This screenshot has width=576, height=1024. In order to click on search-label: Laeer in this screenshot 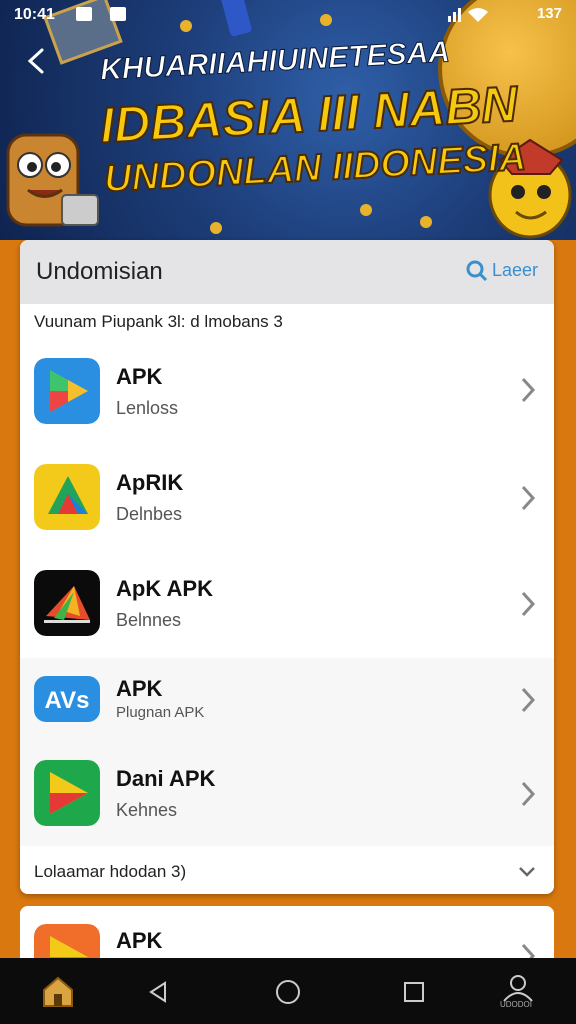, I will do `click(514, 270)`.